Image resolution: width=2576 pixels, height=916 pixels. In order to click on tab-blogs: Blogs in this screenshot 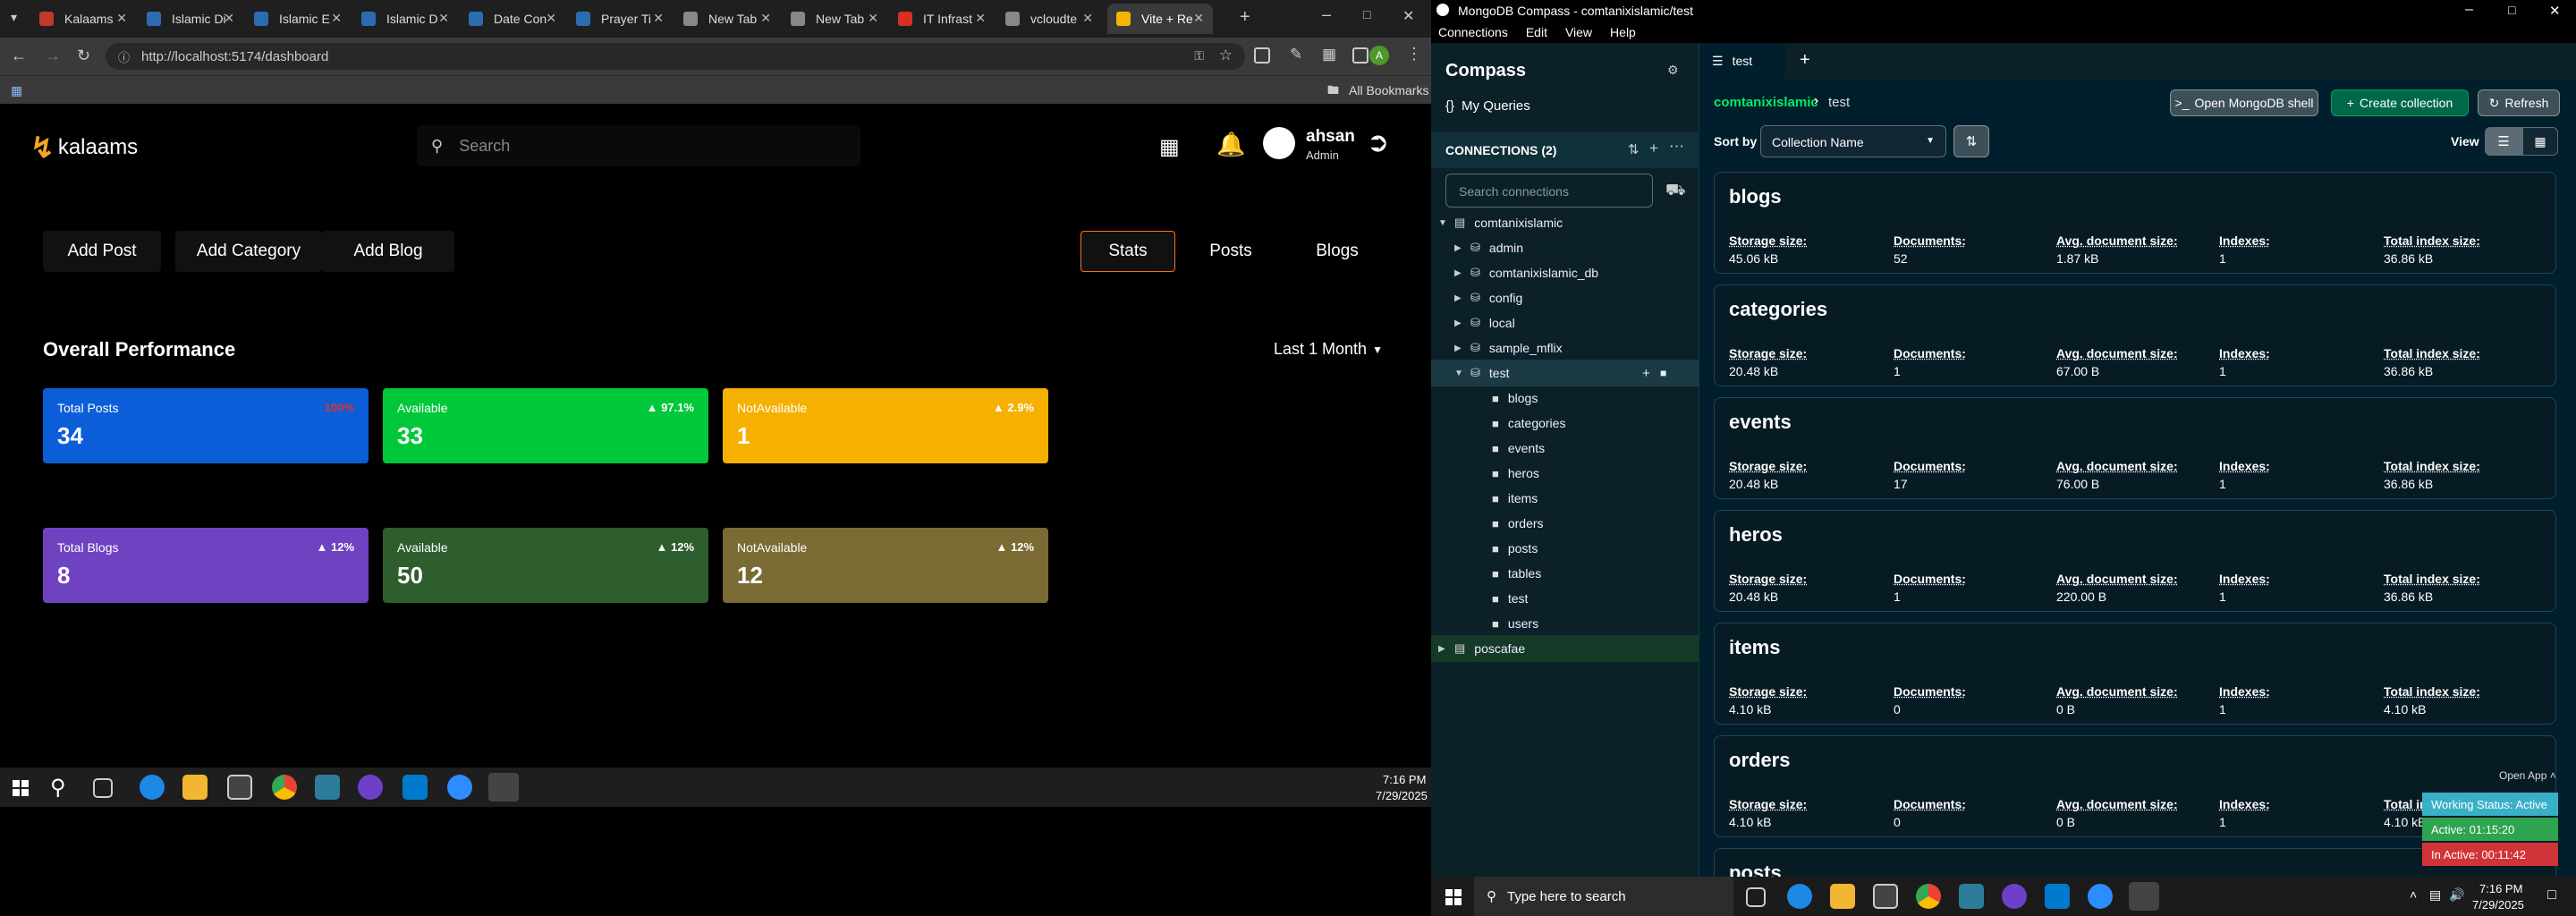, I will do `click(1337, 251)`.